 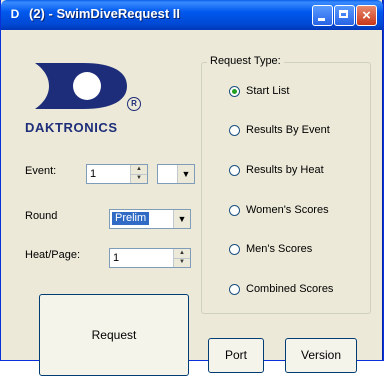 I want to click on maximize-button, so click(x=344, y=15).